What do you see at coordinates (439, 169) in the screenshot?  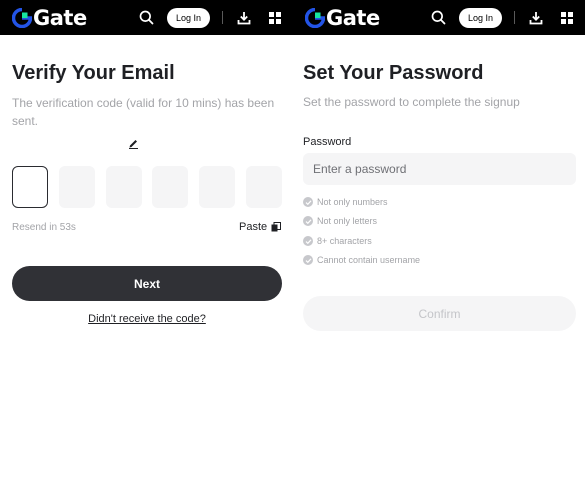 I see `password-input` at bounding box center [439, 169].